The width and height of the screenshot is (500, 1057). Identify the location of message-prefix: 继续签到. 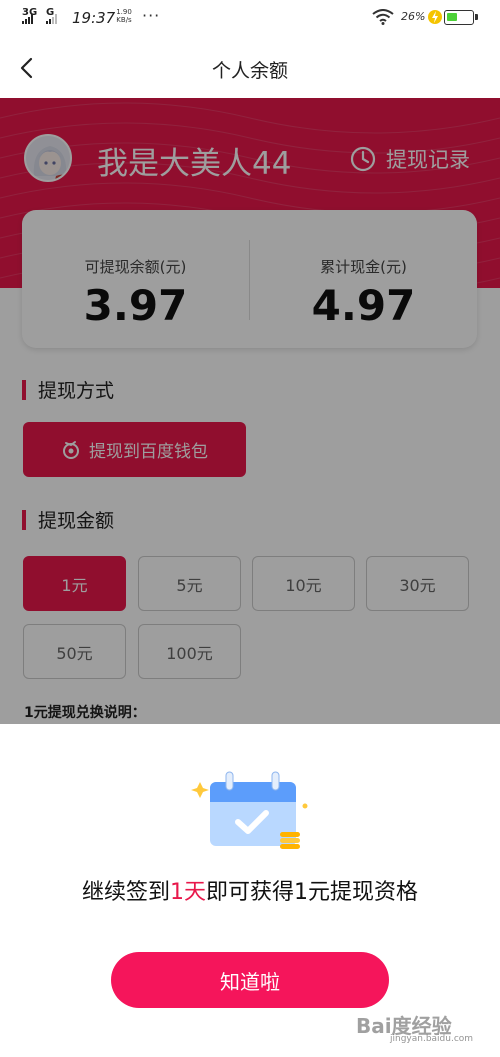
(125, 892).